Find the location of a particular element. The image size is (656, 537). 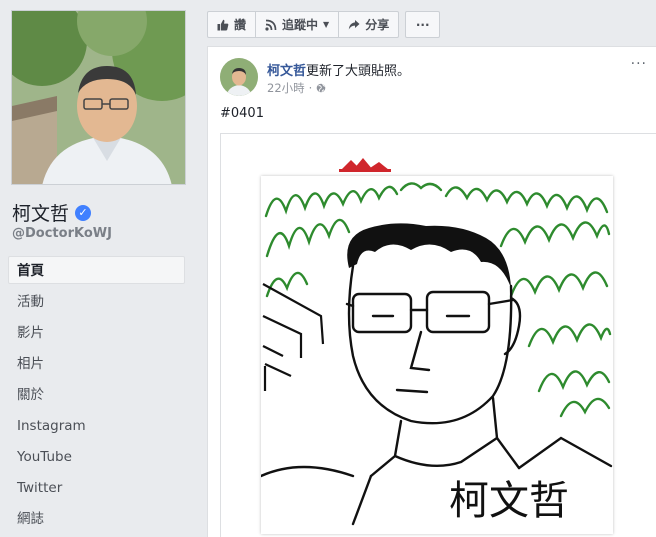

share-button: 分享 is located at coordinates (369, 24).